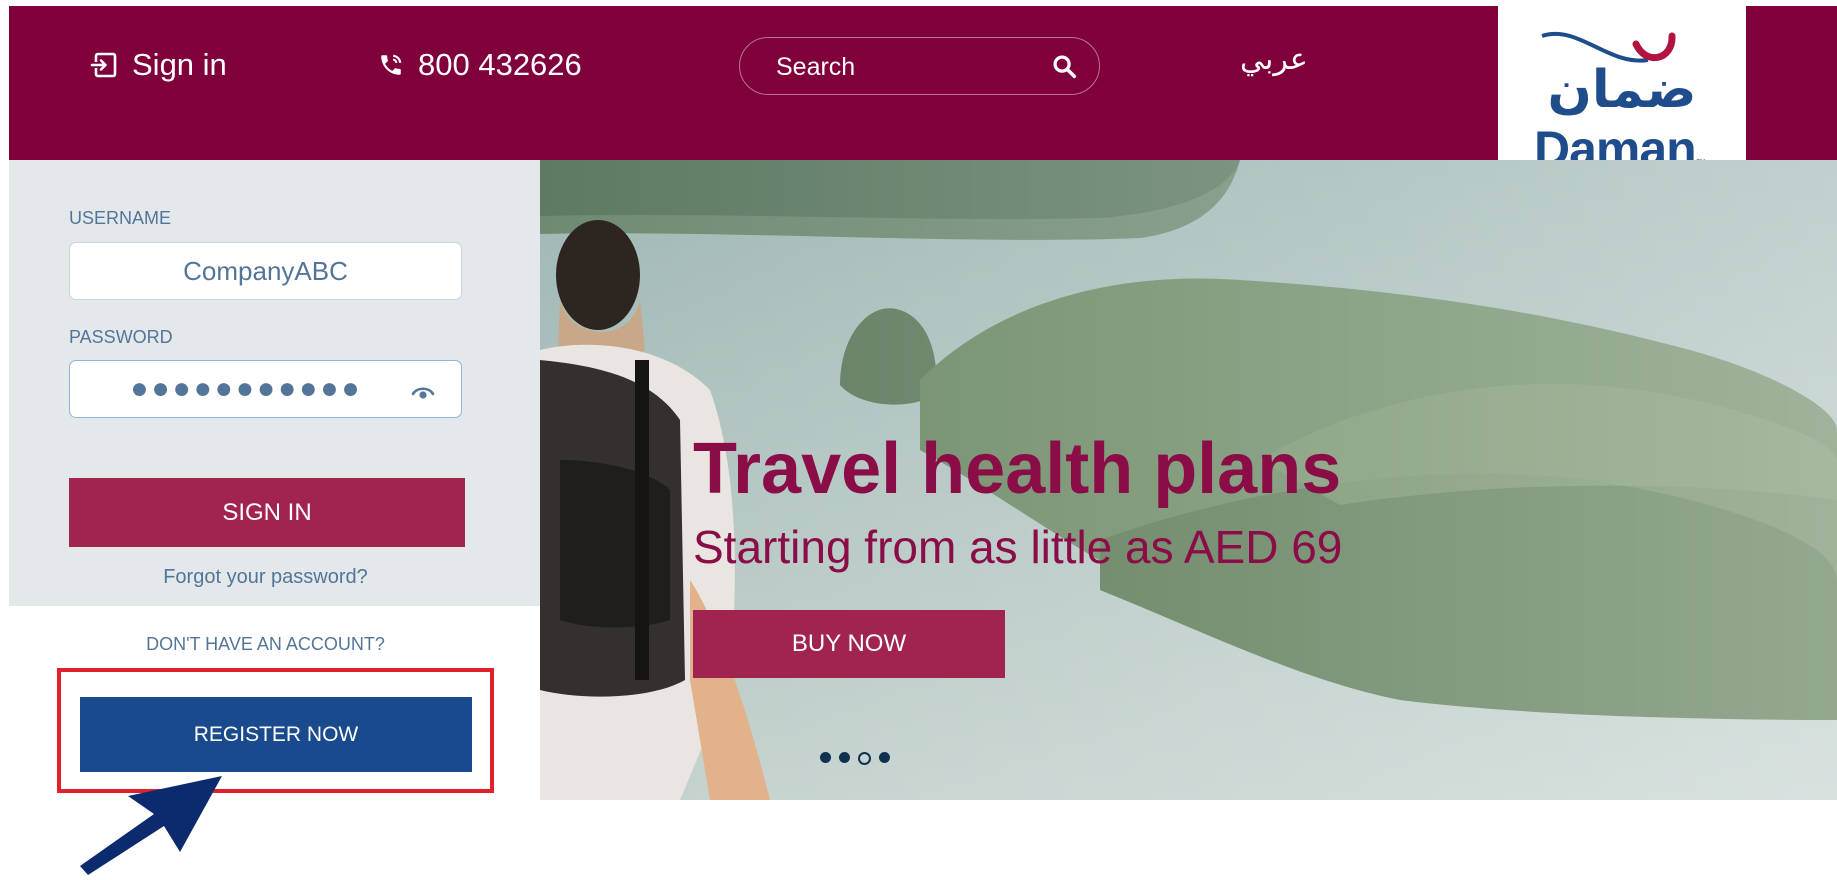  Describe the element at coordinates (855, 758) in the screenshot. I see `carousel-indicators` at that location.